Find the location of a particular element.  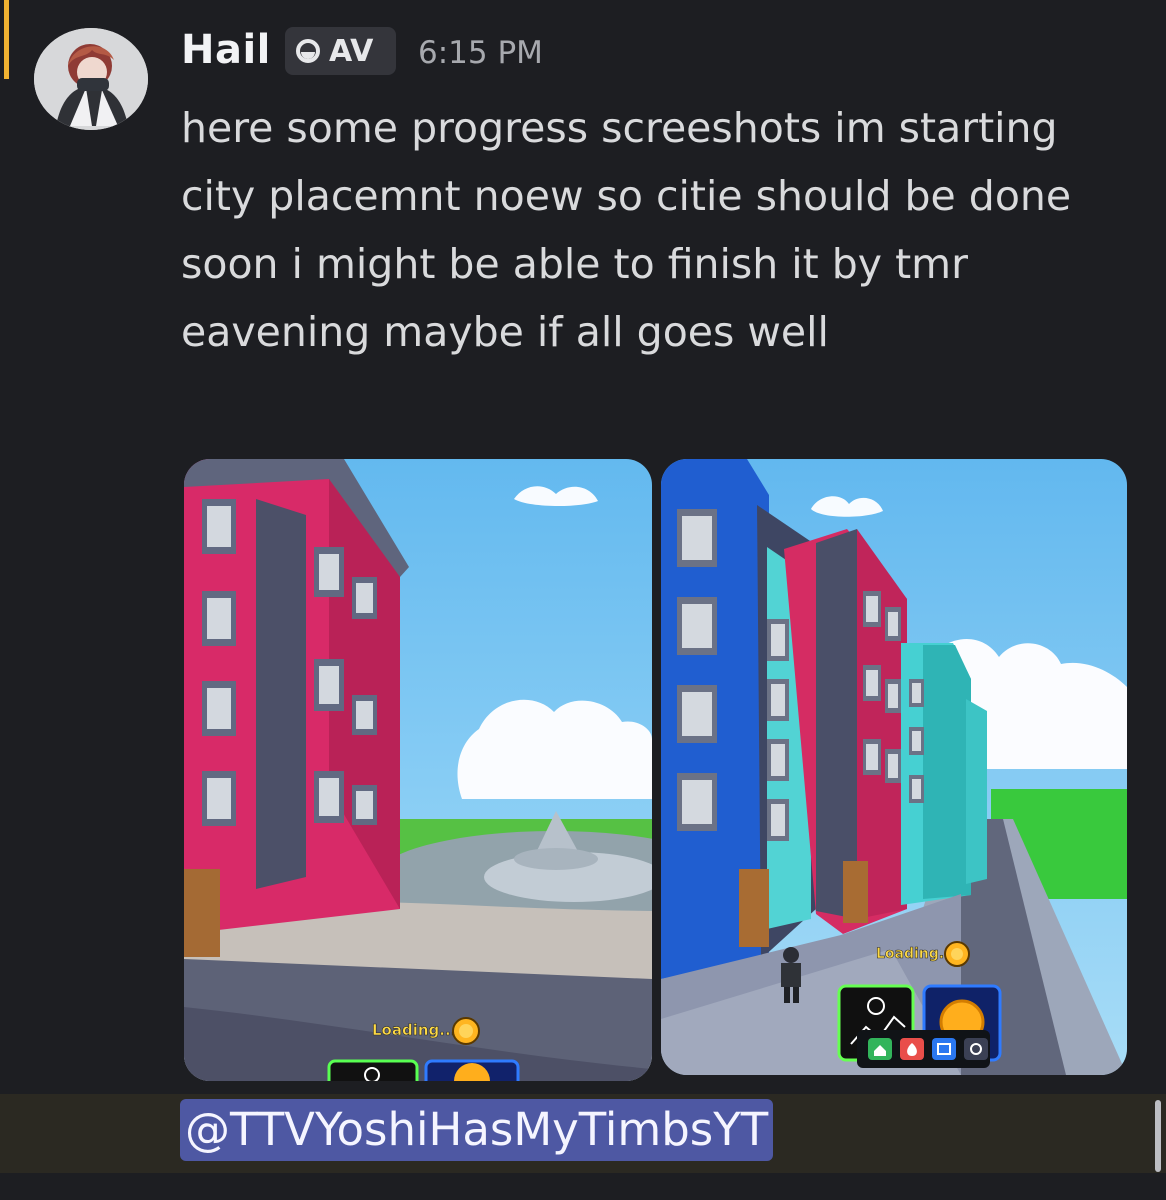

avatar-image is located at coordinates (91, 79).